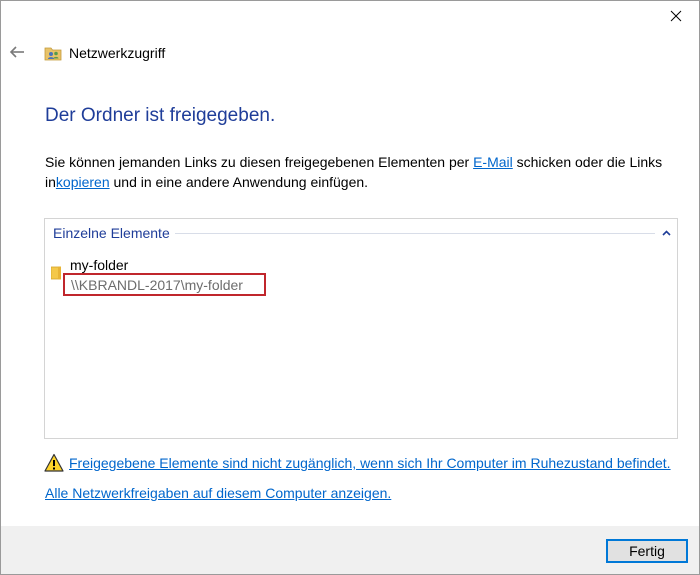 This screenshot has height=575, width=700. I want to click on page-heading: Der Ordner ist freigegeben., so click(160, 115).